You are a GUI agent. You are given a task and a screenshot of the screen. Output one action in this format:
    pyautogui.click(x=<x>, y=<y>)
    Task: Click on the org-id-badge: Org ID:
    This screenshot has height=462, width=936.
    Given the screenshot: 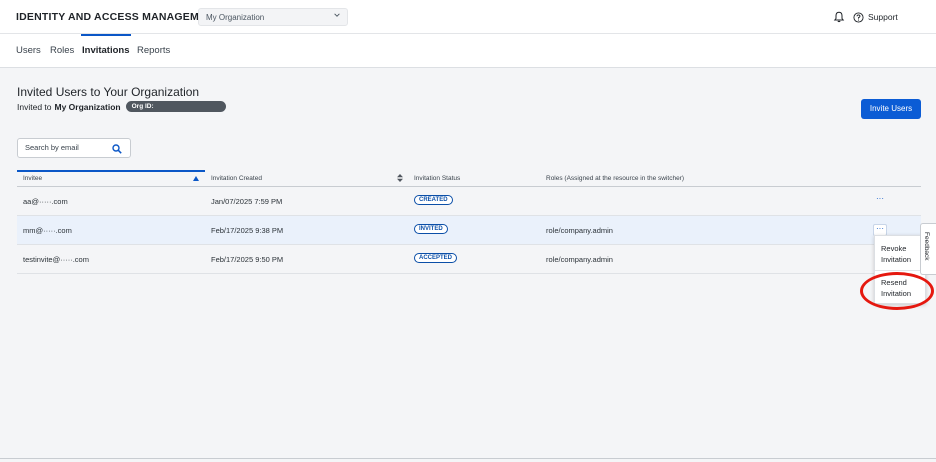 What is the action you would take?
    pyautogui.click(x=175, y=106)
    